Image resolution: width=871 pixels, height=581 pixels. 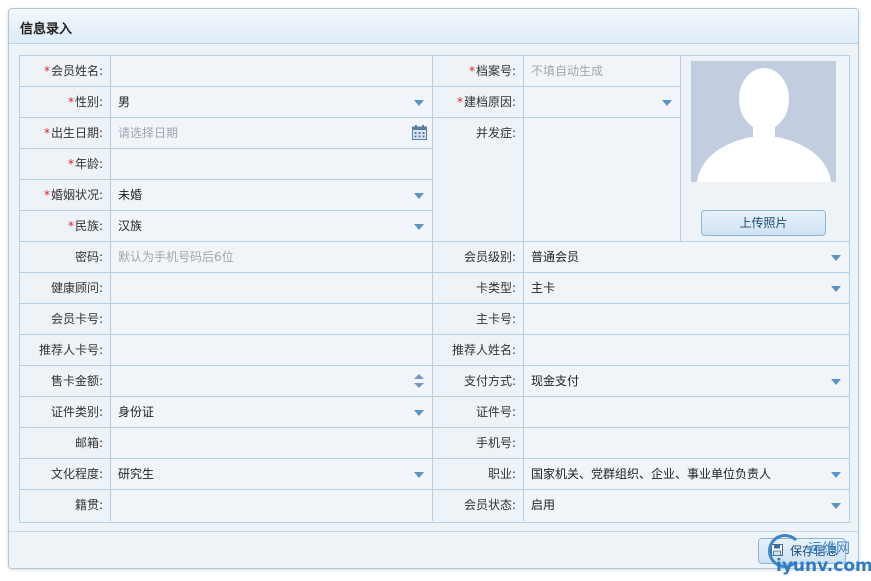 What do you see at coordinates (602, 102) in the screenshot?
I see `file-reason-select` at bounding box center [602, 102].